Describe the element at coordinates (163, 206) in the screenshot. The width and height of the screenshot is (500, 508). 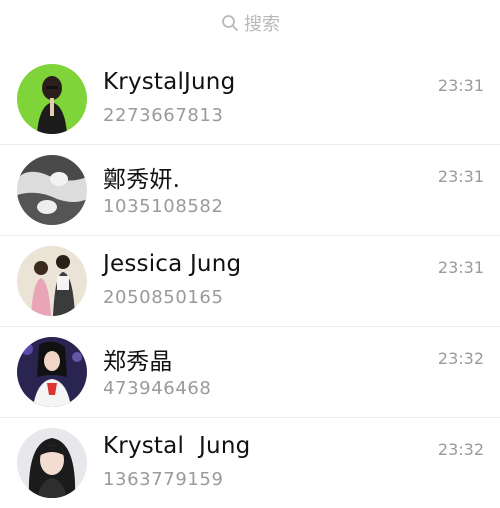
I see `contact-number: 1035108582` at that location.